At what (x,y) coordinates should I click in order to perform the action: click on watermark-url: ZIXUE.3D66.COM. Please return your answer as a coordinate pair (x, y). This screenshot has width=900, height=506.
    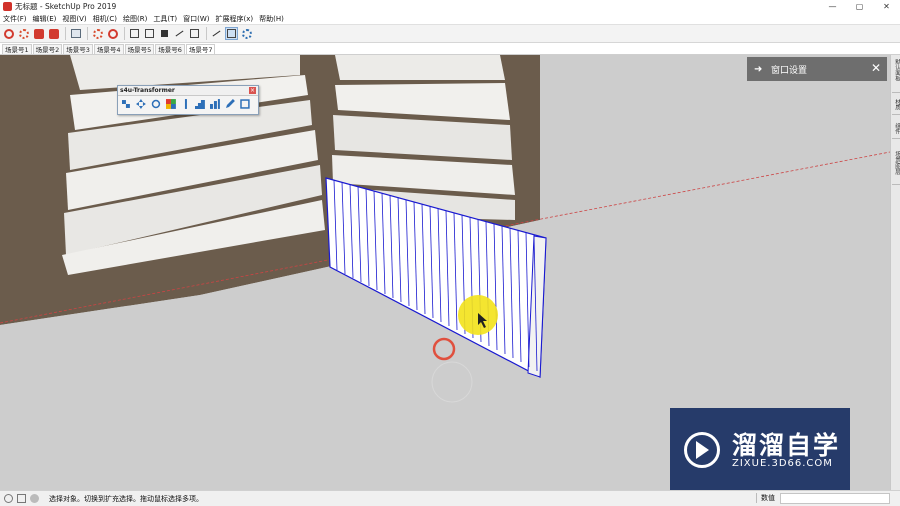
    Looking at the image, I should click on (782, 463).